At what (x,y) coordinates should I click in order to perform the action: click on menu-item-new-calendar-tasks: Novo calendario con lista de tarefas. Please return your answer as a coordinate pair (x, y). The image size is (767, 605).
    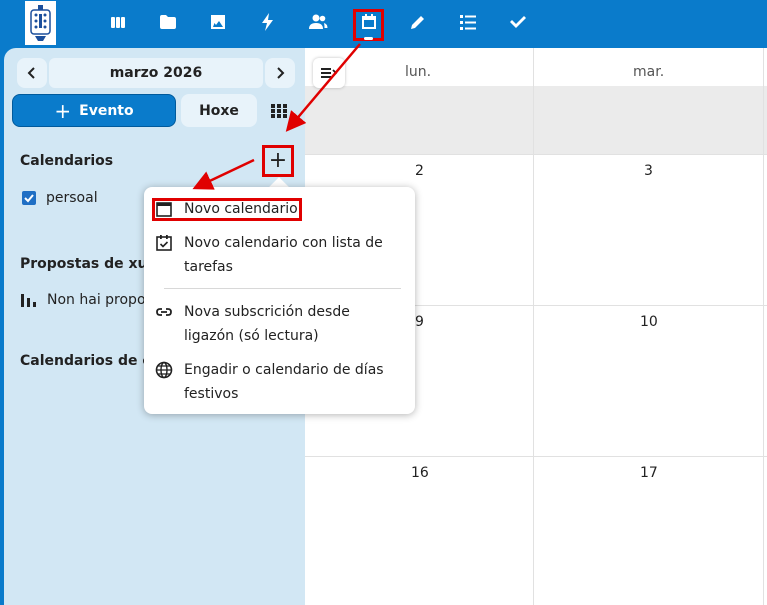
    Looking at the image, I should click on (279, 255).